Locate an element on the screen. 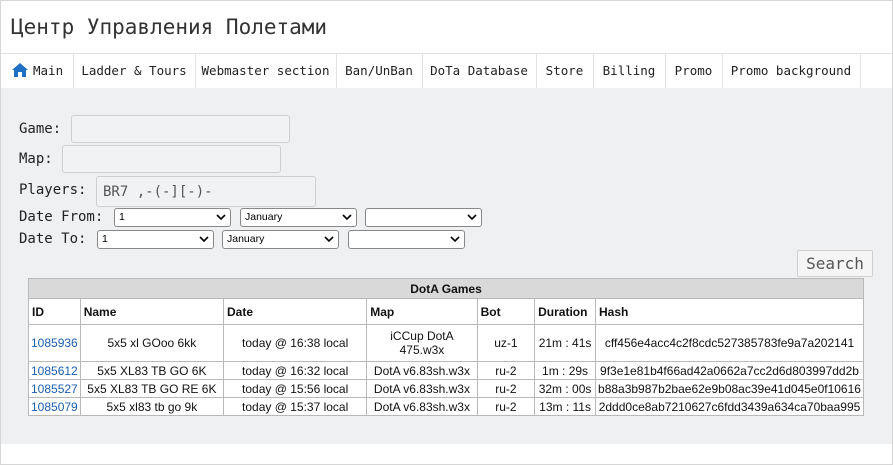 This screenshot has height=465, width=893. game-hash: cff456e4acc4c2f8cdc527385783fe9a7a202141 is located at coordinates (729, 343).